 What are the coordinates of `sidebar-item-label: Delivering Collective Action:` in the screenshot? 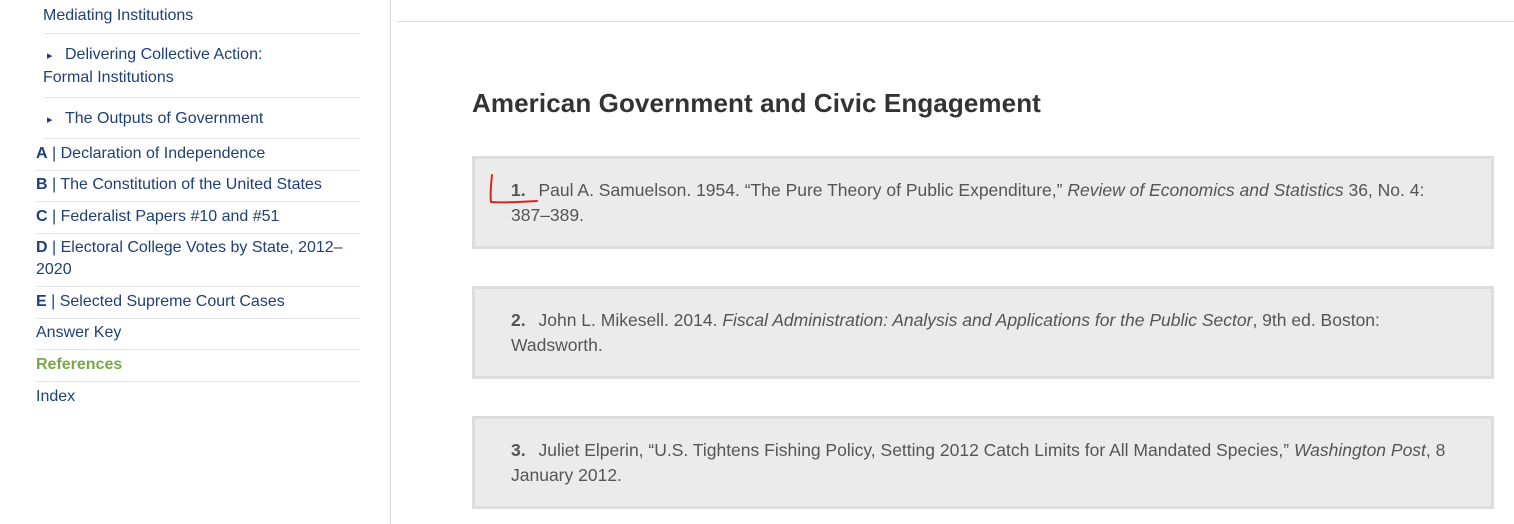 It's located at (164, 54).